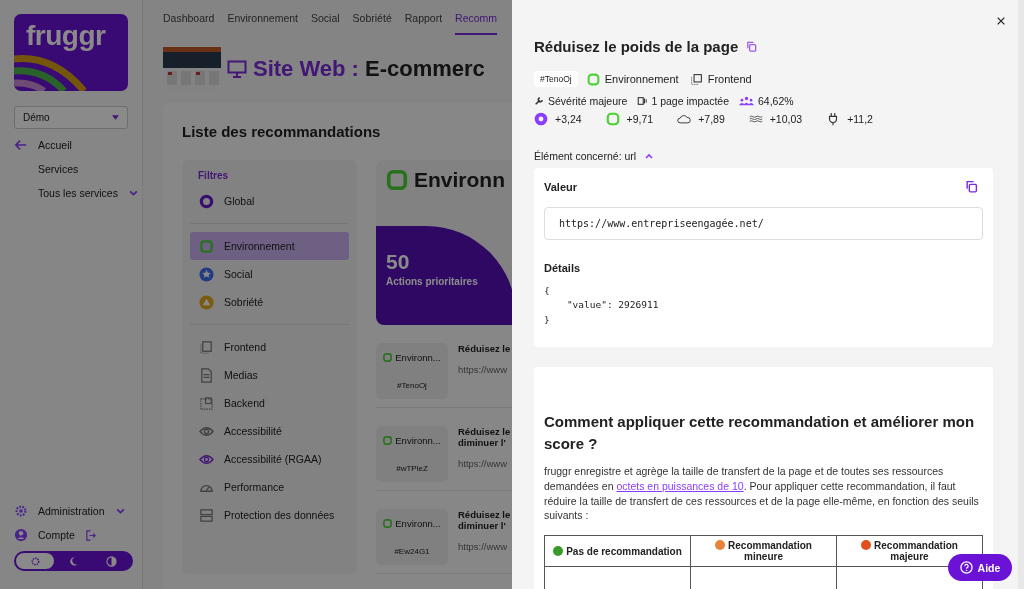  I want to click on filter-item: Accessibilité (RGAA), so click(269, 459).